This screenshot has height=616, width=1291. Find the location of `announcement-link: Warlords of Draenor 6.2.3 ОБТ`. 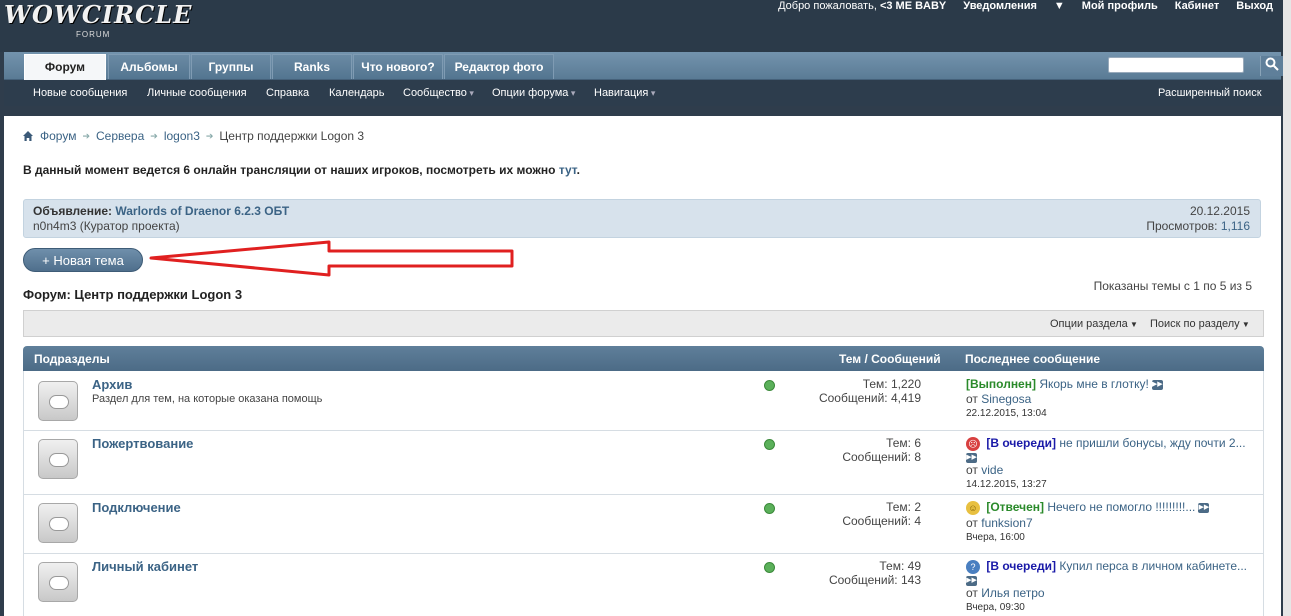

announcement-link: Warlords of Draenor 6.2.3 ОБТ is located at coordinates (202, 211).